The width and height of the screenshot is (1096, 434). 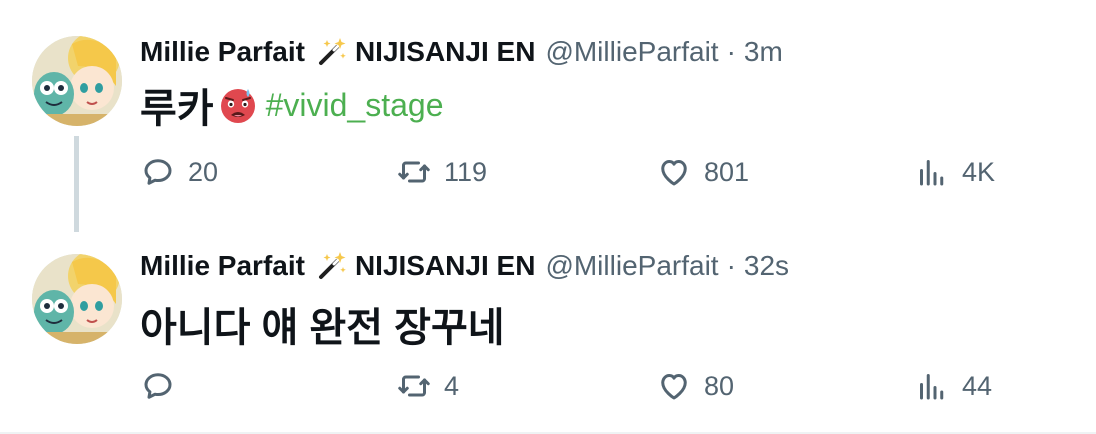 I want to click on reply-button, so click(x=164, y=386).